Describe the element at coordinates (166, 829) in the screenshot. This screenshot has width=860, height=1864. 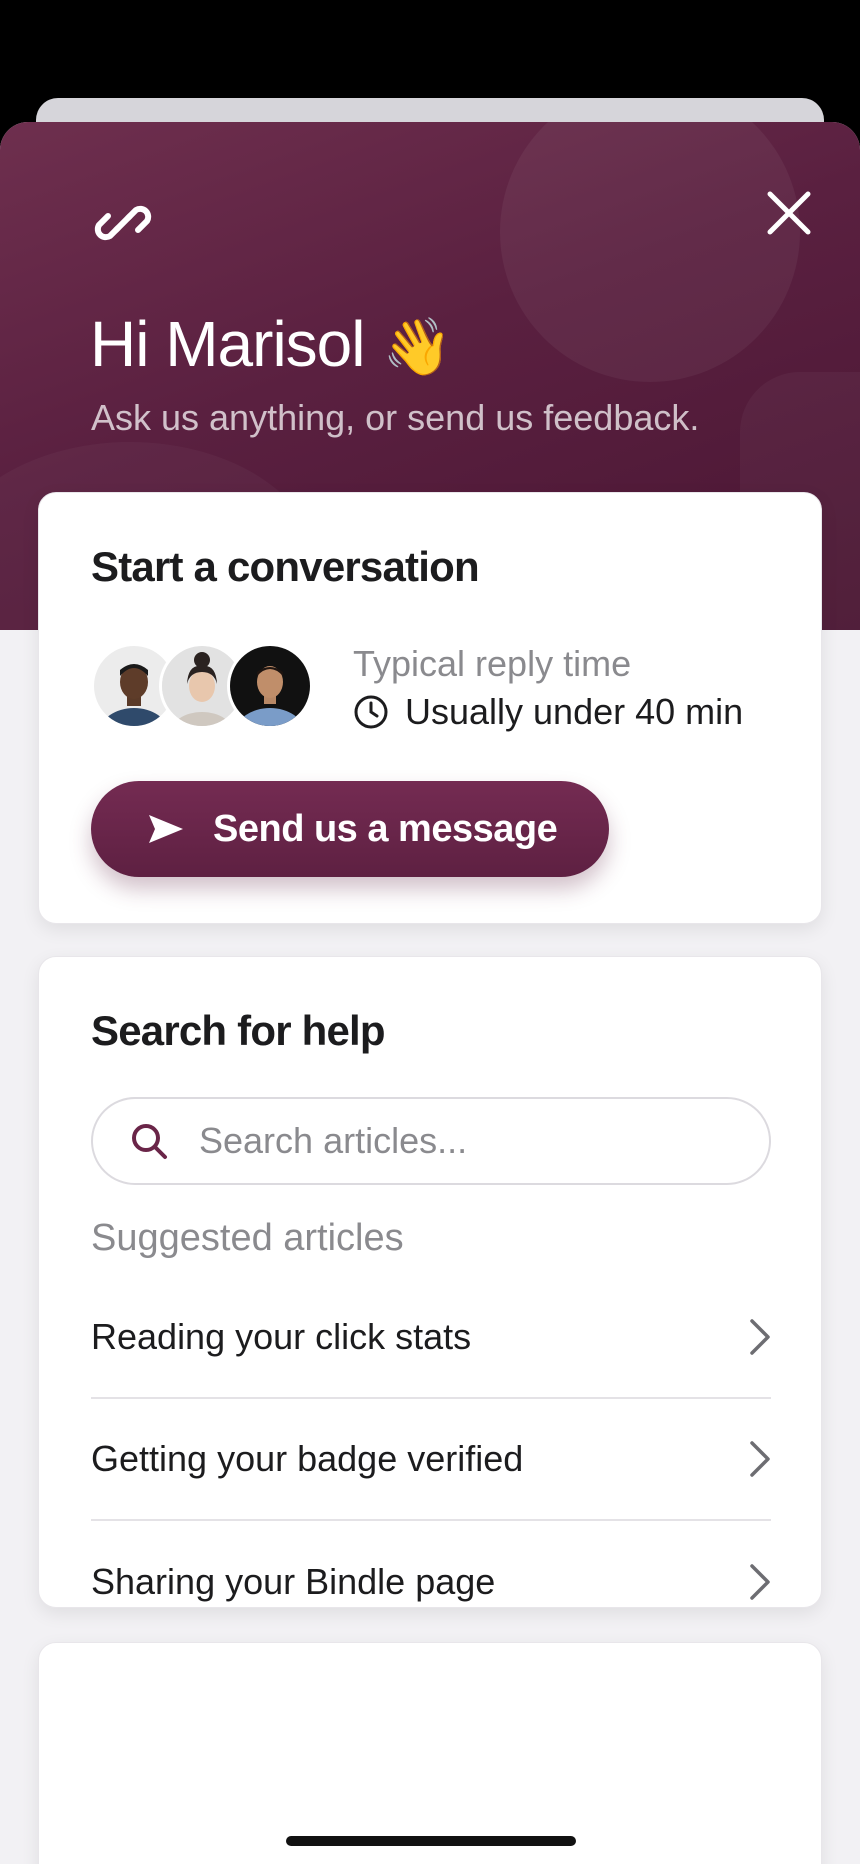
I see `send-icon` at that location.